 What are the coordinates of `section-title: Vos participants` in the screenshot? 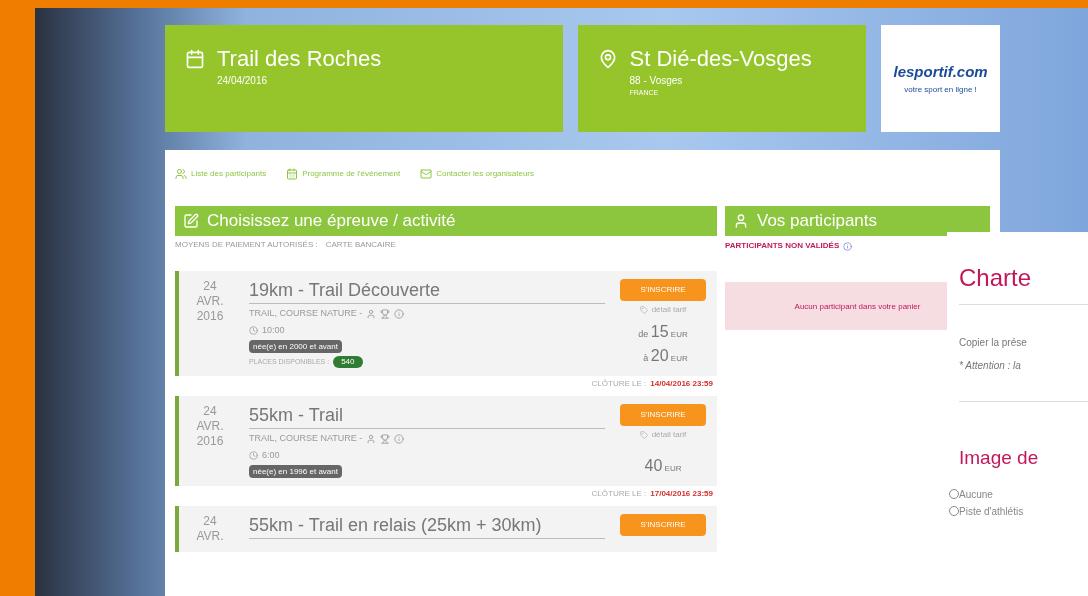 It's located at (817, 221).